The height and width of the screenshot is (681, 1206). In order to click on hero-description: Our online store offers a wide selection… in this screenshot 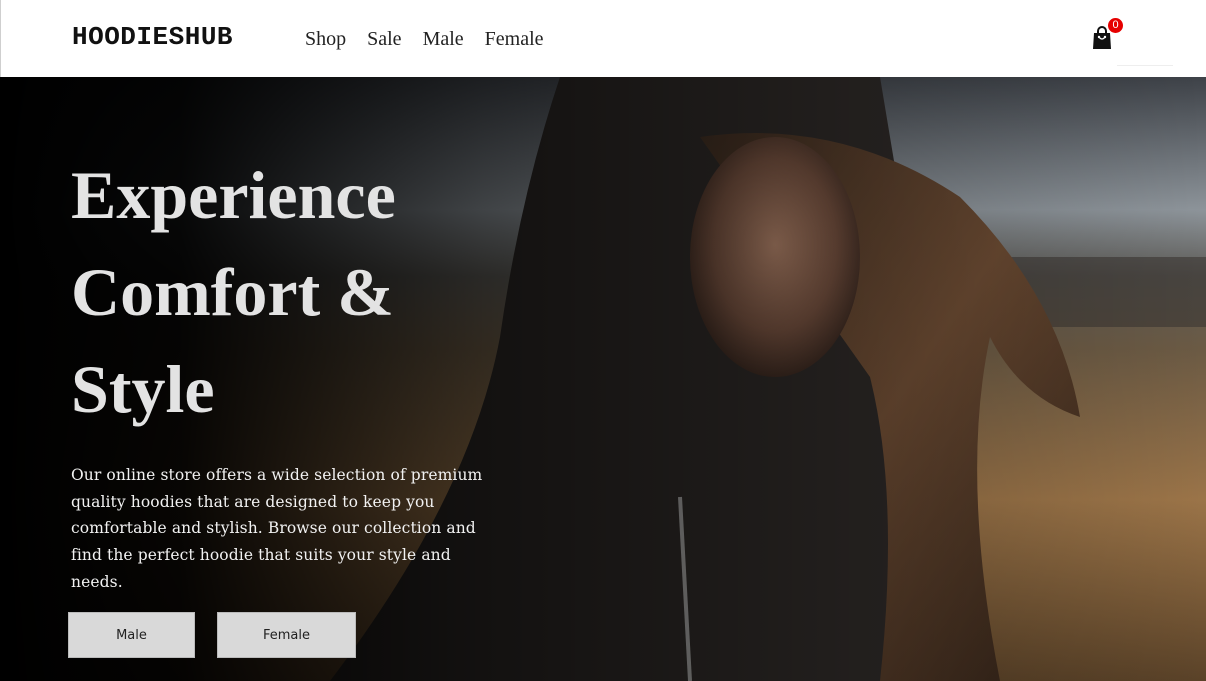, I will do `click(277, 528)`.